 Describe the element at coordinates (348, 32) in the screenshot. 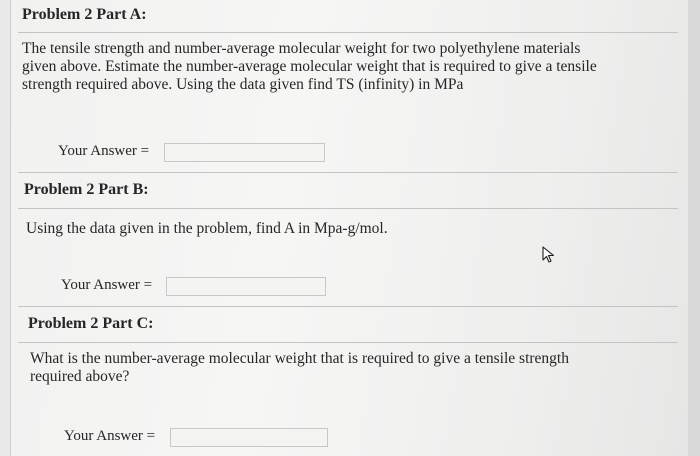

I see `part-a-divider` at that location.